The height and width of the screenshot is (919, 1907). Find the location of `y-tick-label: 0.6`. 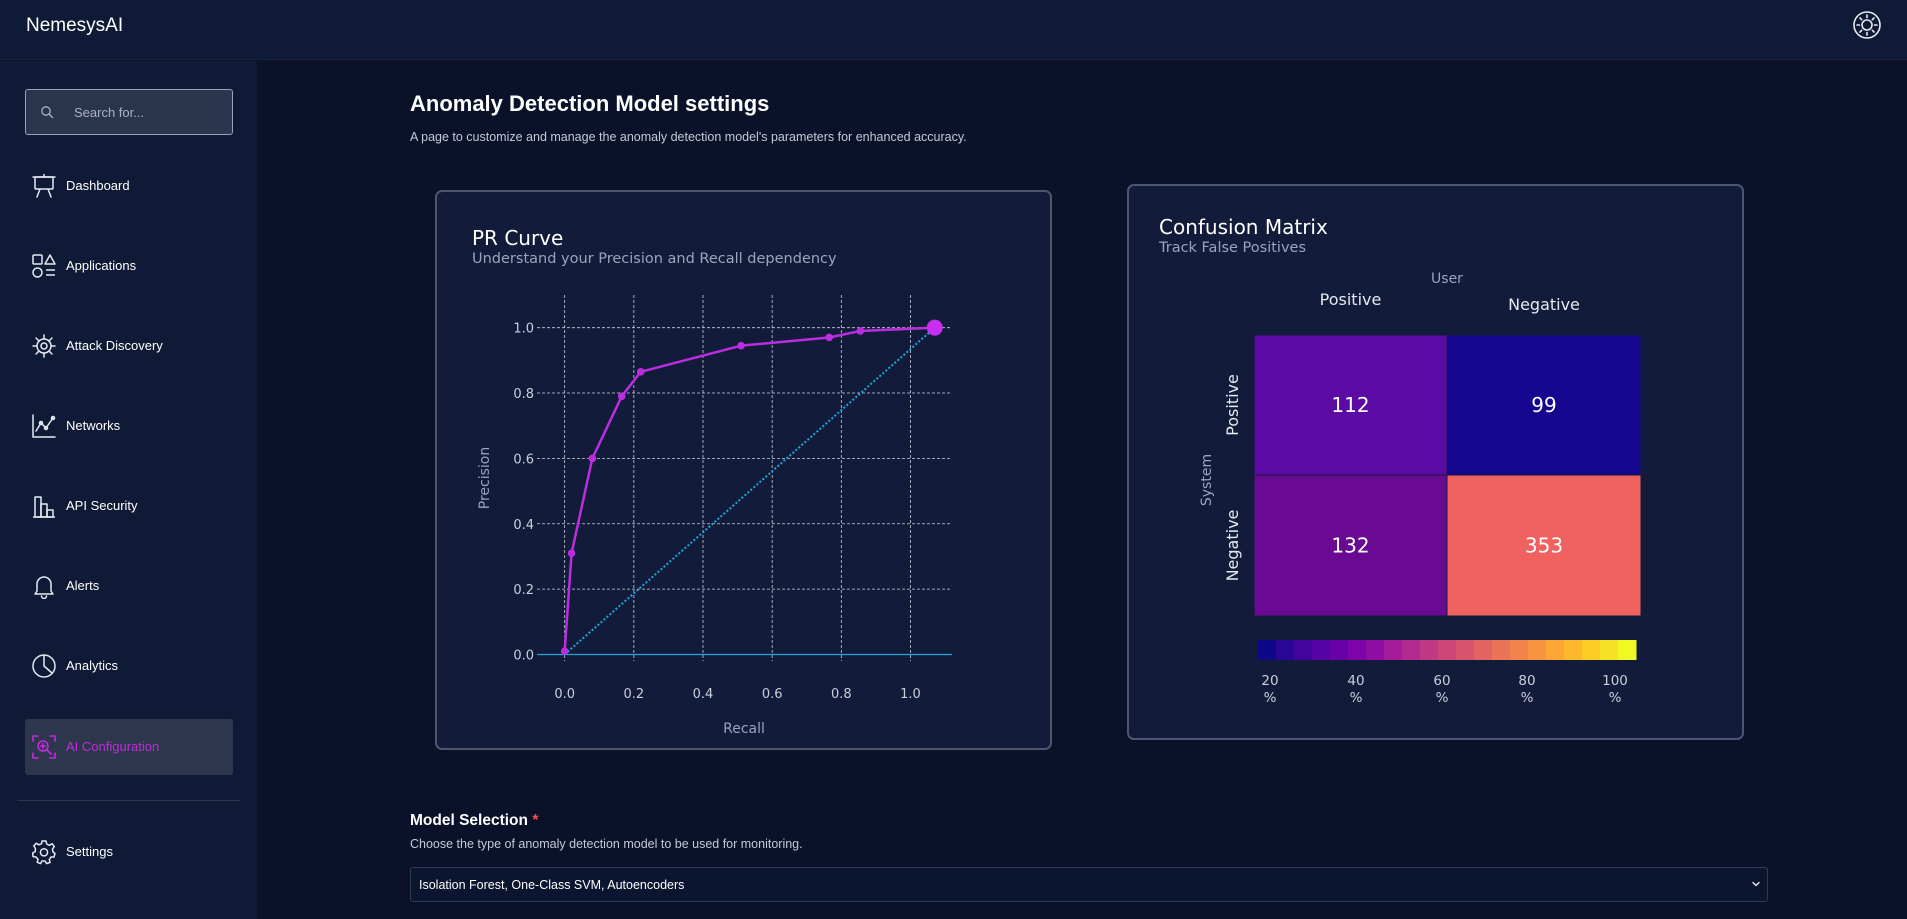

y-tick-label: 0.6 is located at coordinates (523, 459).